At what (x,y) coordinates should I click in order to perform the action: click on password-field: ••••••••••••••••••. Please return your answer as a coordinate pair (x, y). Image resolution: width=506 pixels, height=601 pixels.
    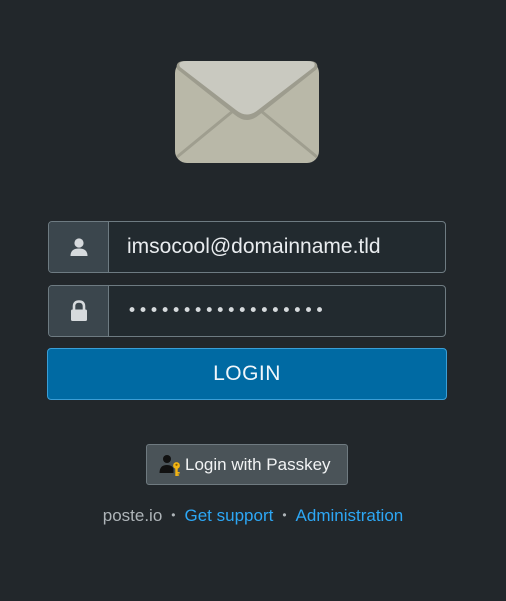
    Looking at the image, I should click on (247, 311).